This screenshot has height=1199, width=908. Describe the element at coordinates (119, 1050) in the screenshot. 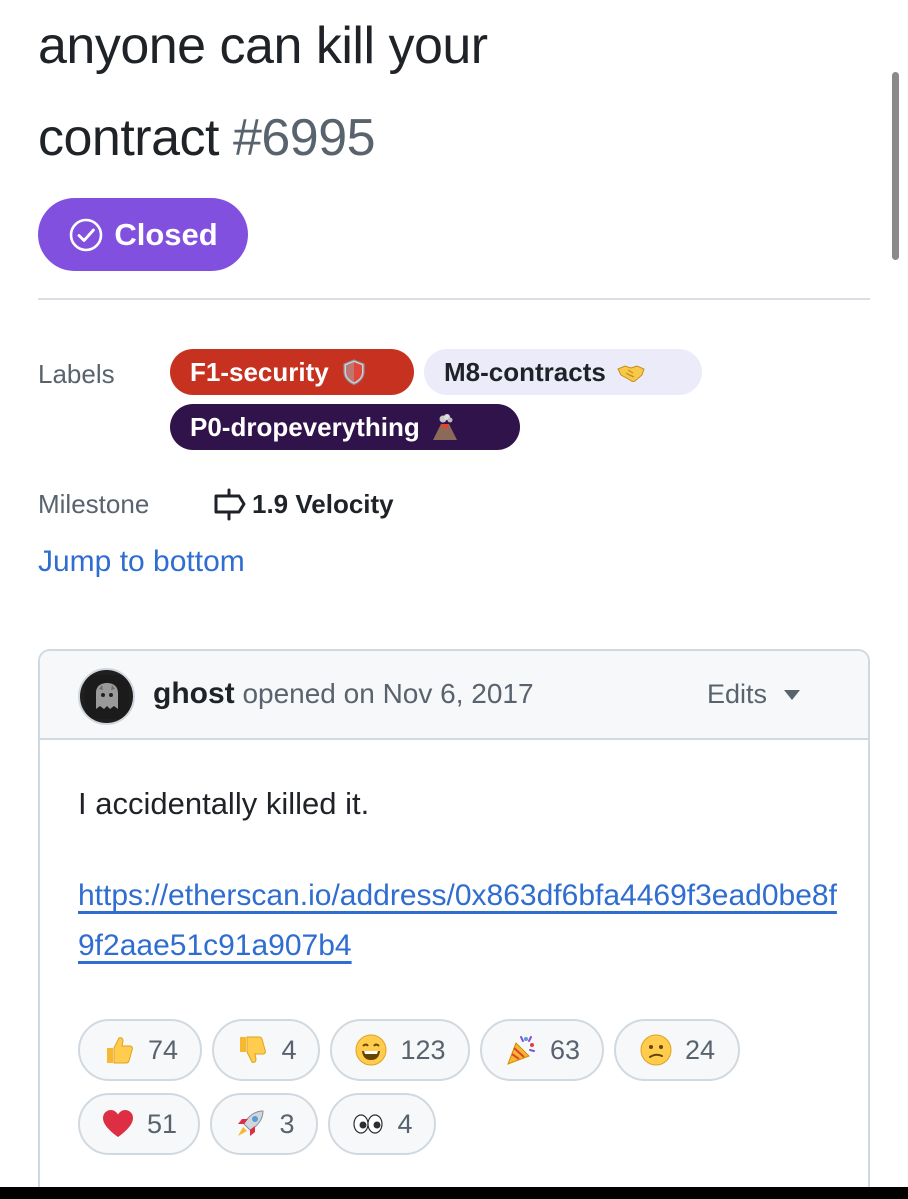

I see `thumbs-up-icon` at that location.